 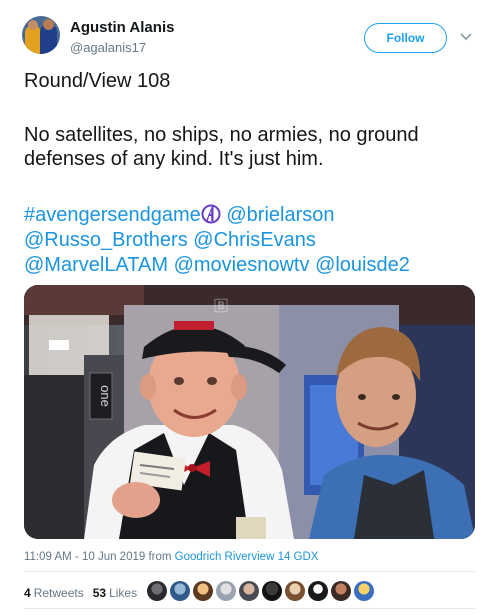 I want to click on tweet-time: 11:09 AM - 10 Jun 2019, so click(x=84, y=557).